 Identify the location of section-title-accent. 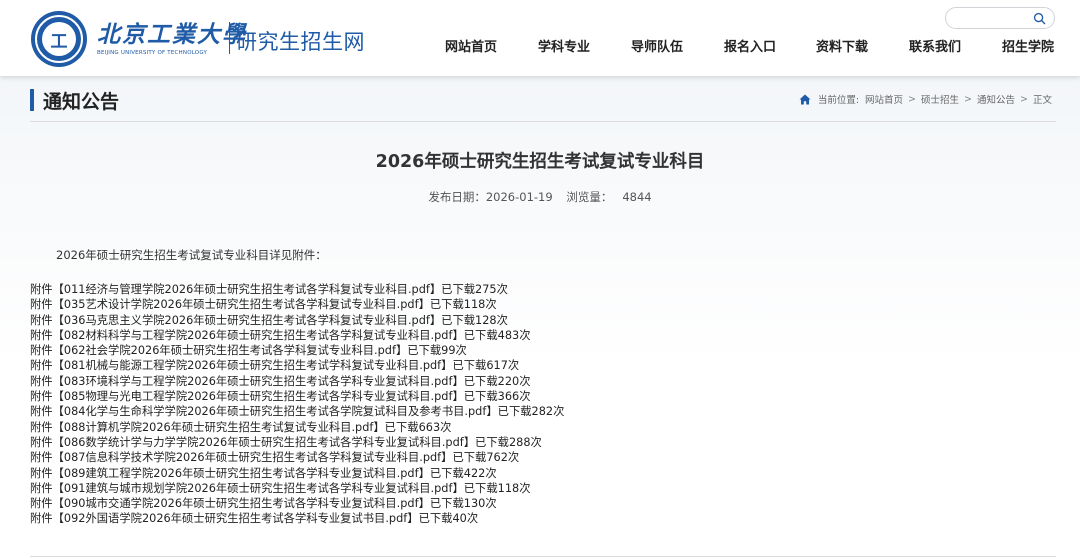
(32, 100).